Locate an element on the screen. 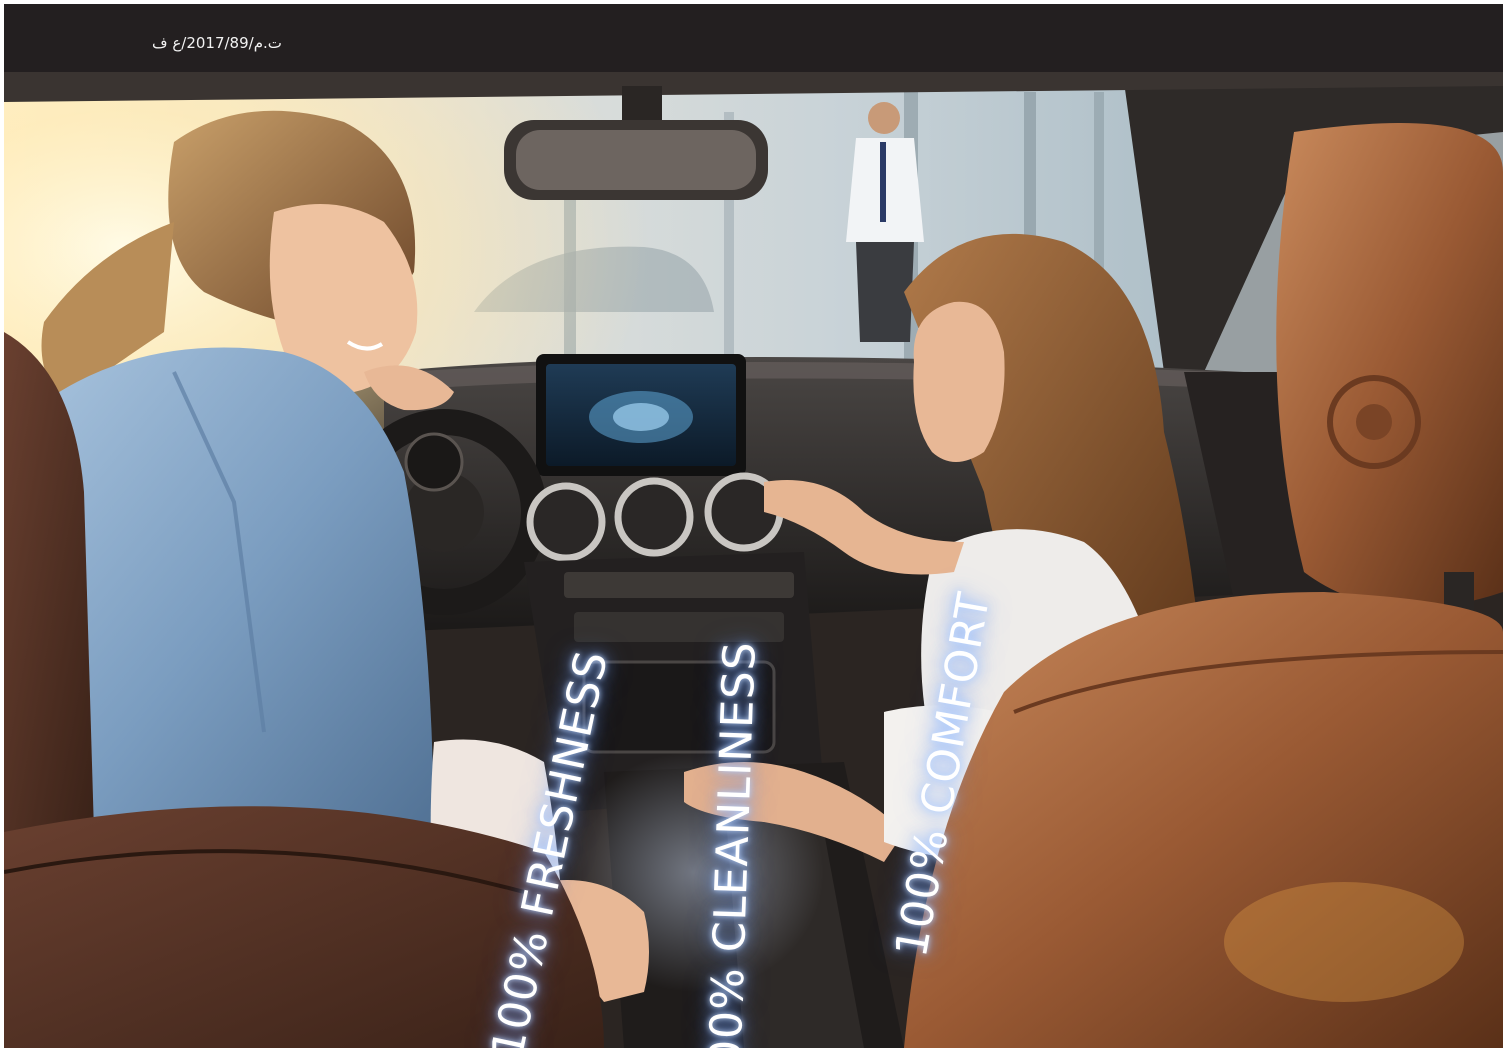  header-bar: ت.م/2017/89/ع ف is located at coordinates (753, 38).